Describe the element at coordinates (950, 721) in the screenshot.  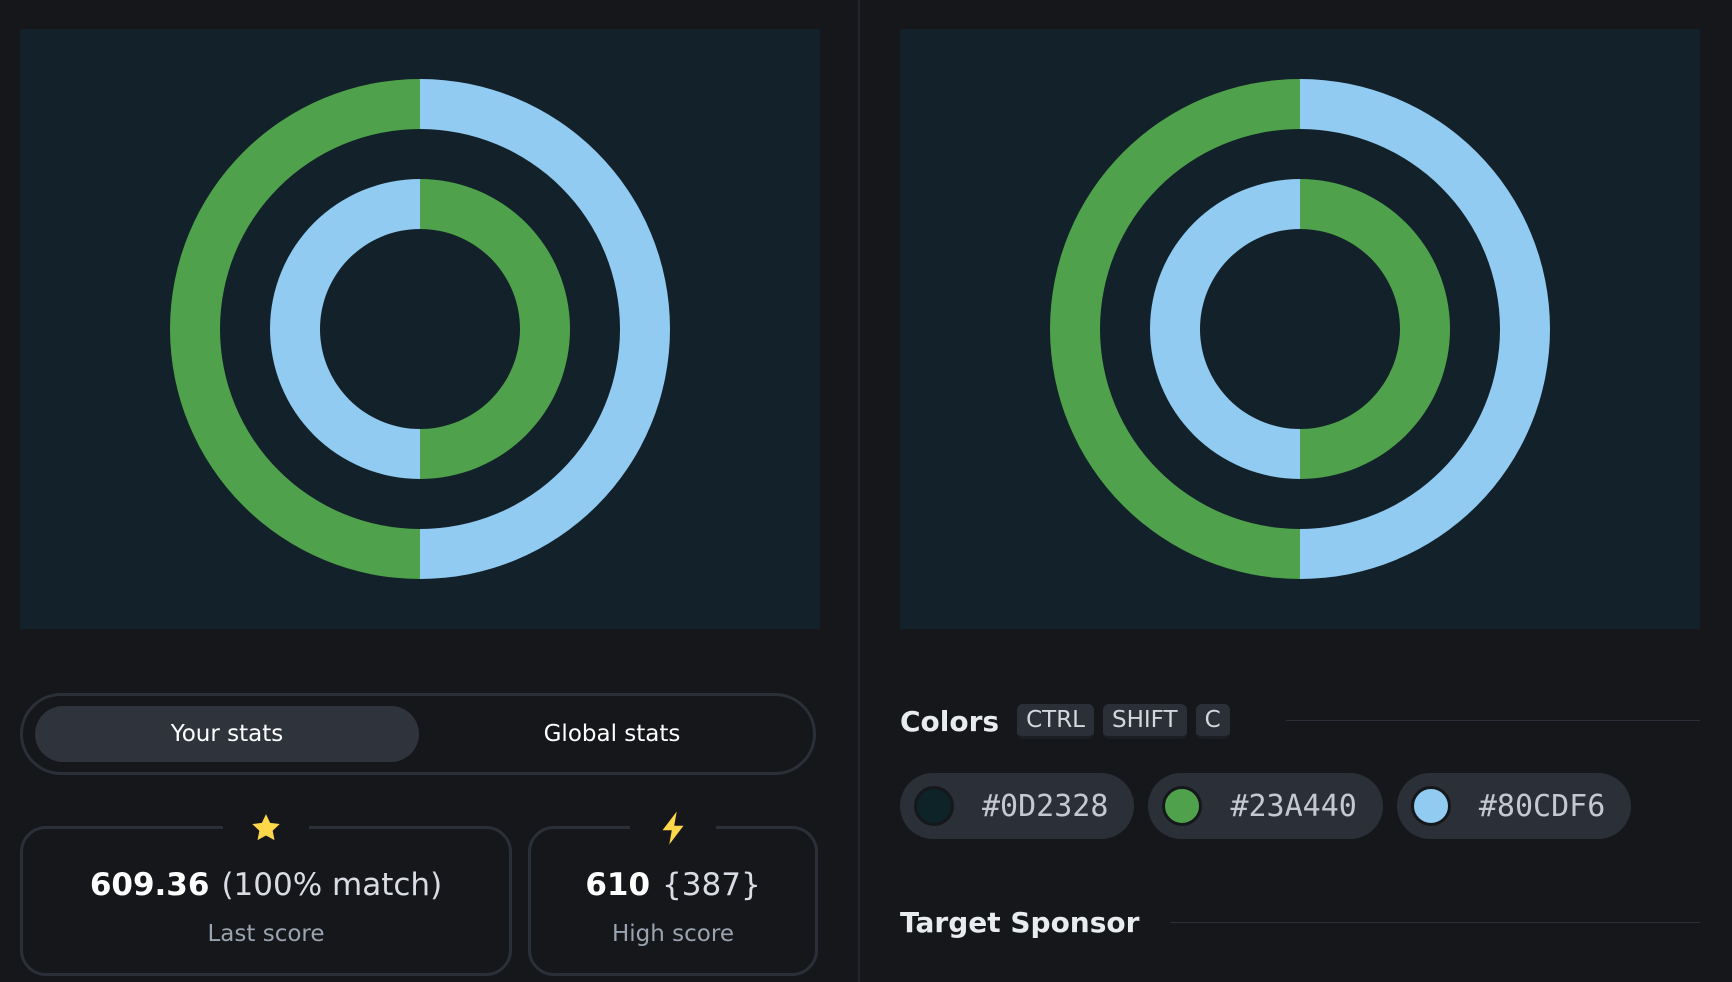
I see `colors-title: Colors` at that location.